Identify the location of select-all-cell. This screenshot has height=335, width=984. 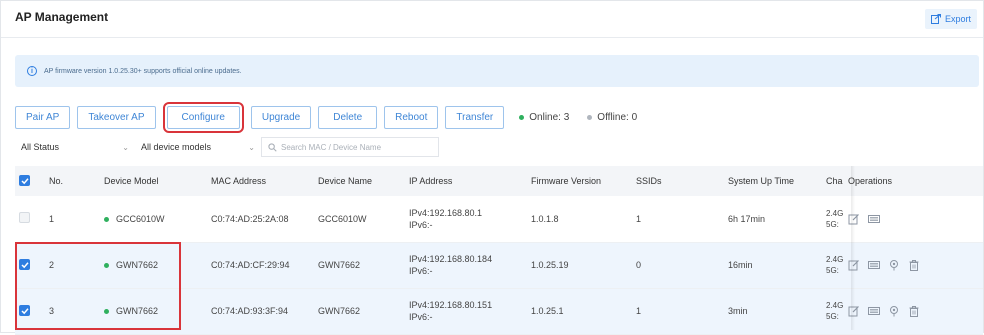
(30, 181).